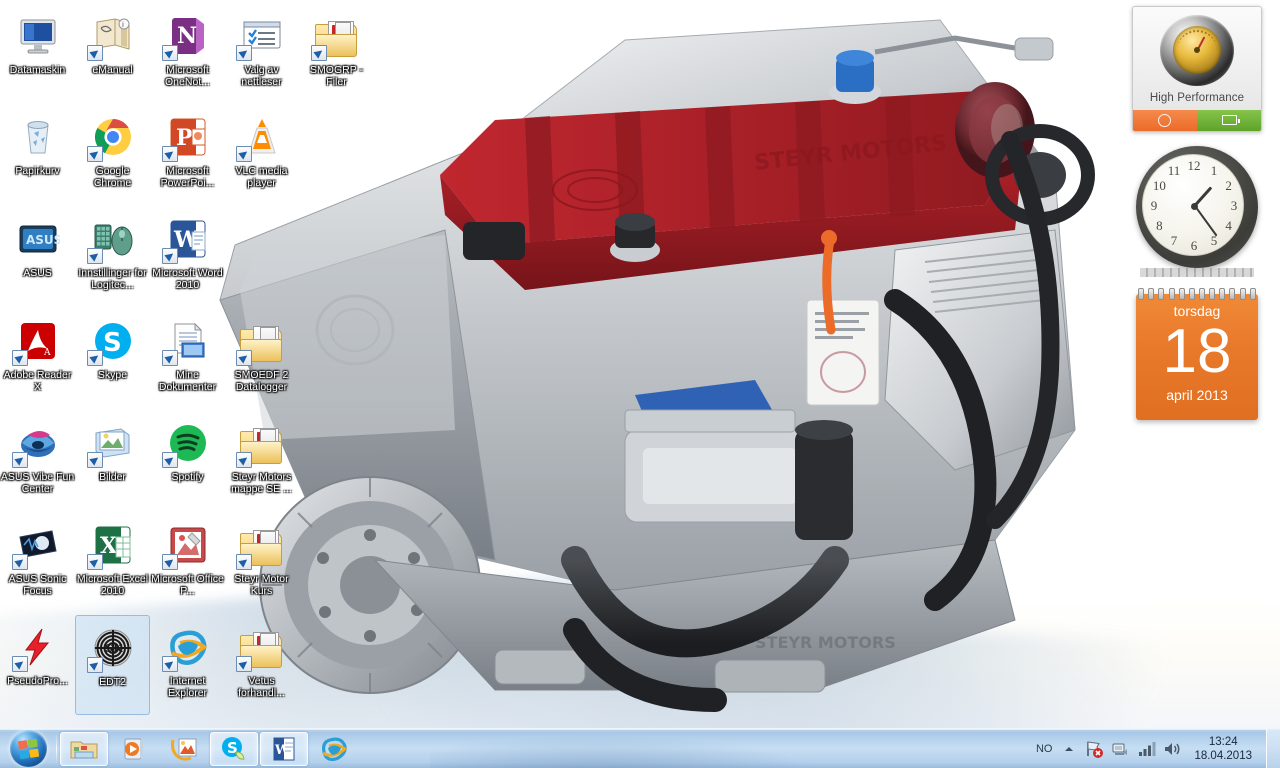 The image size is (1280, 768). What do you see at coordinates (37, 273) in the screenshot?
I see `desktop-icon-label: ASUS` at bounding box center [37, 273].